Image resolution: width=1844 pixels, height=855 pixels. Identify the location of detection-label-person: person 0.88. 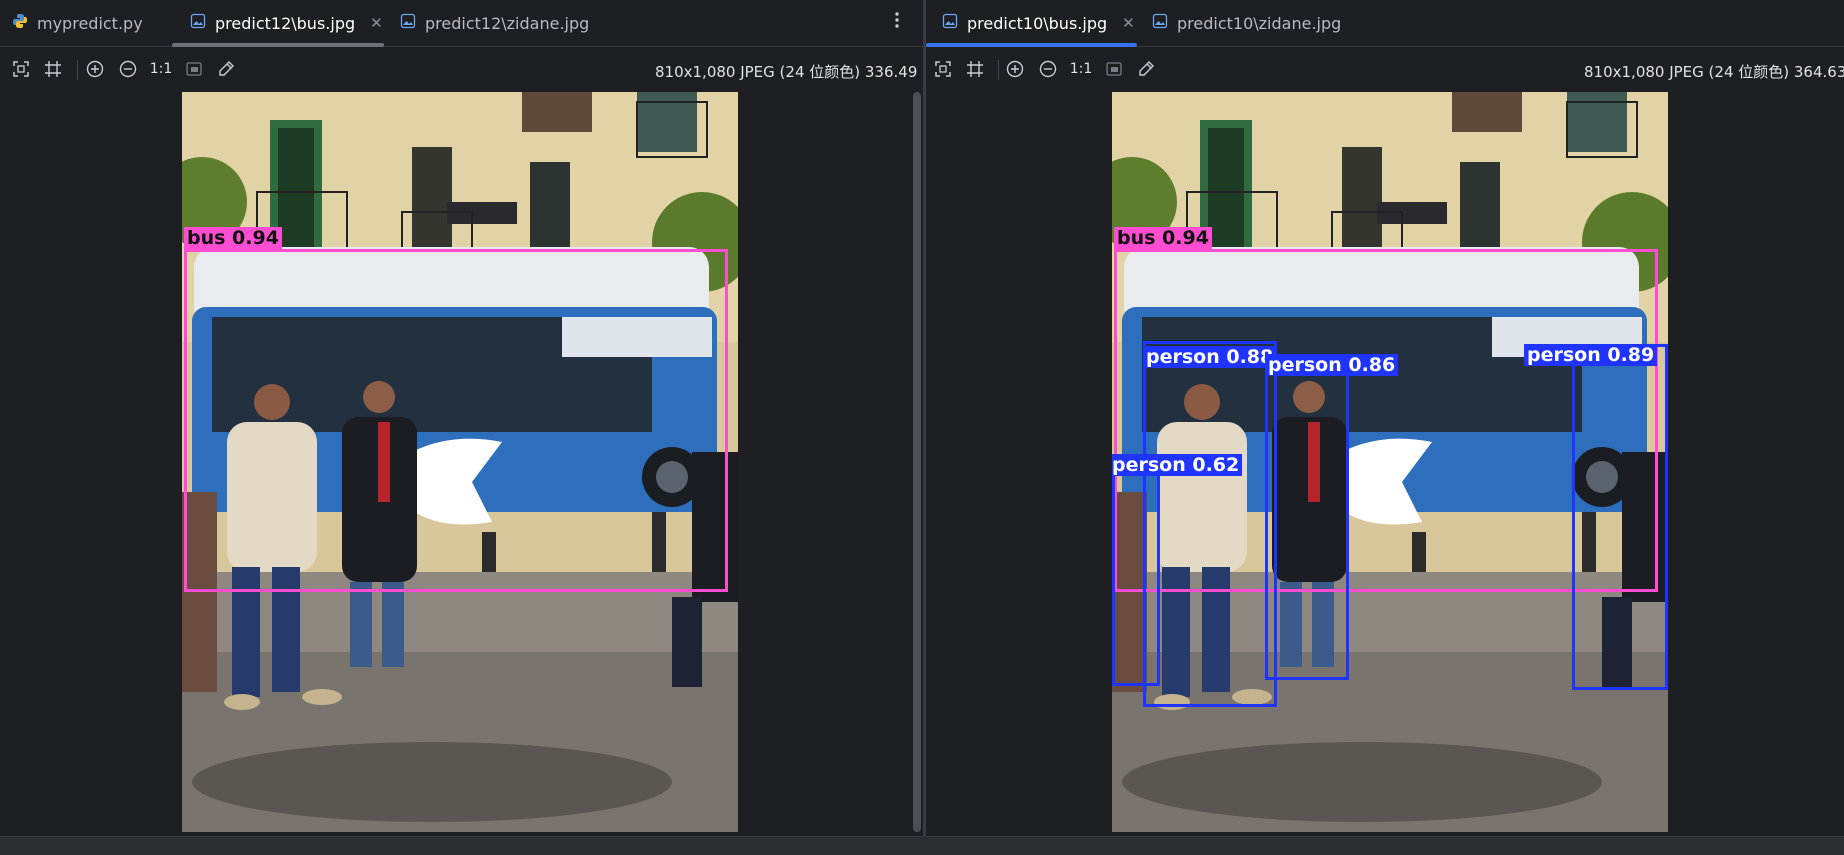
(1210, 357).